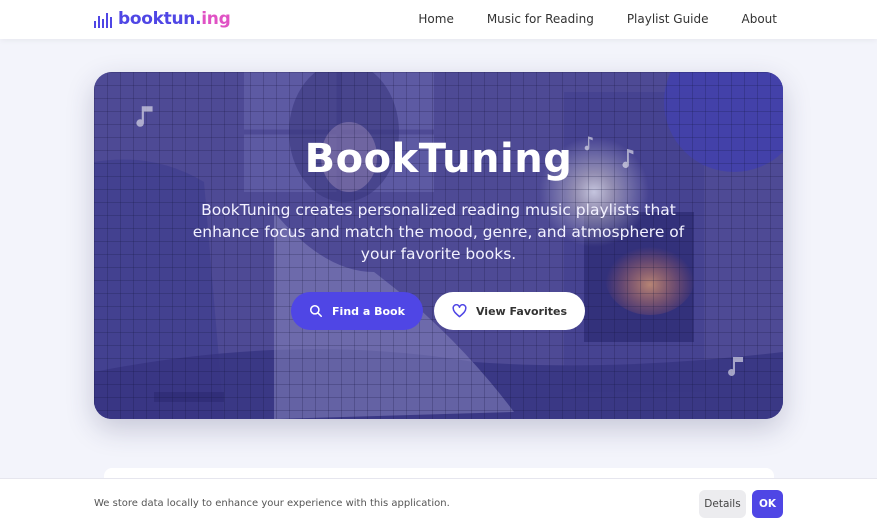 This screenshot has width=877, height=528. Describe the element at coordinates (438, 159) in the screenshot. I see `hero-title: BookTuning` at that location.